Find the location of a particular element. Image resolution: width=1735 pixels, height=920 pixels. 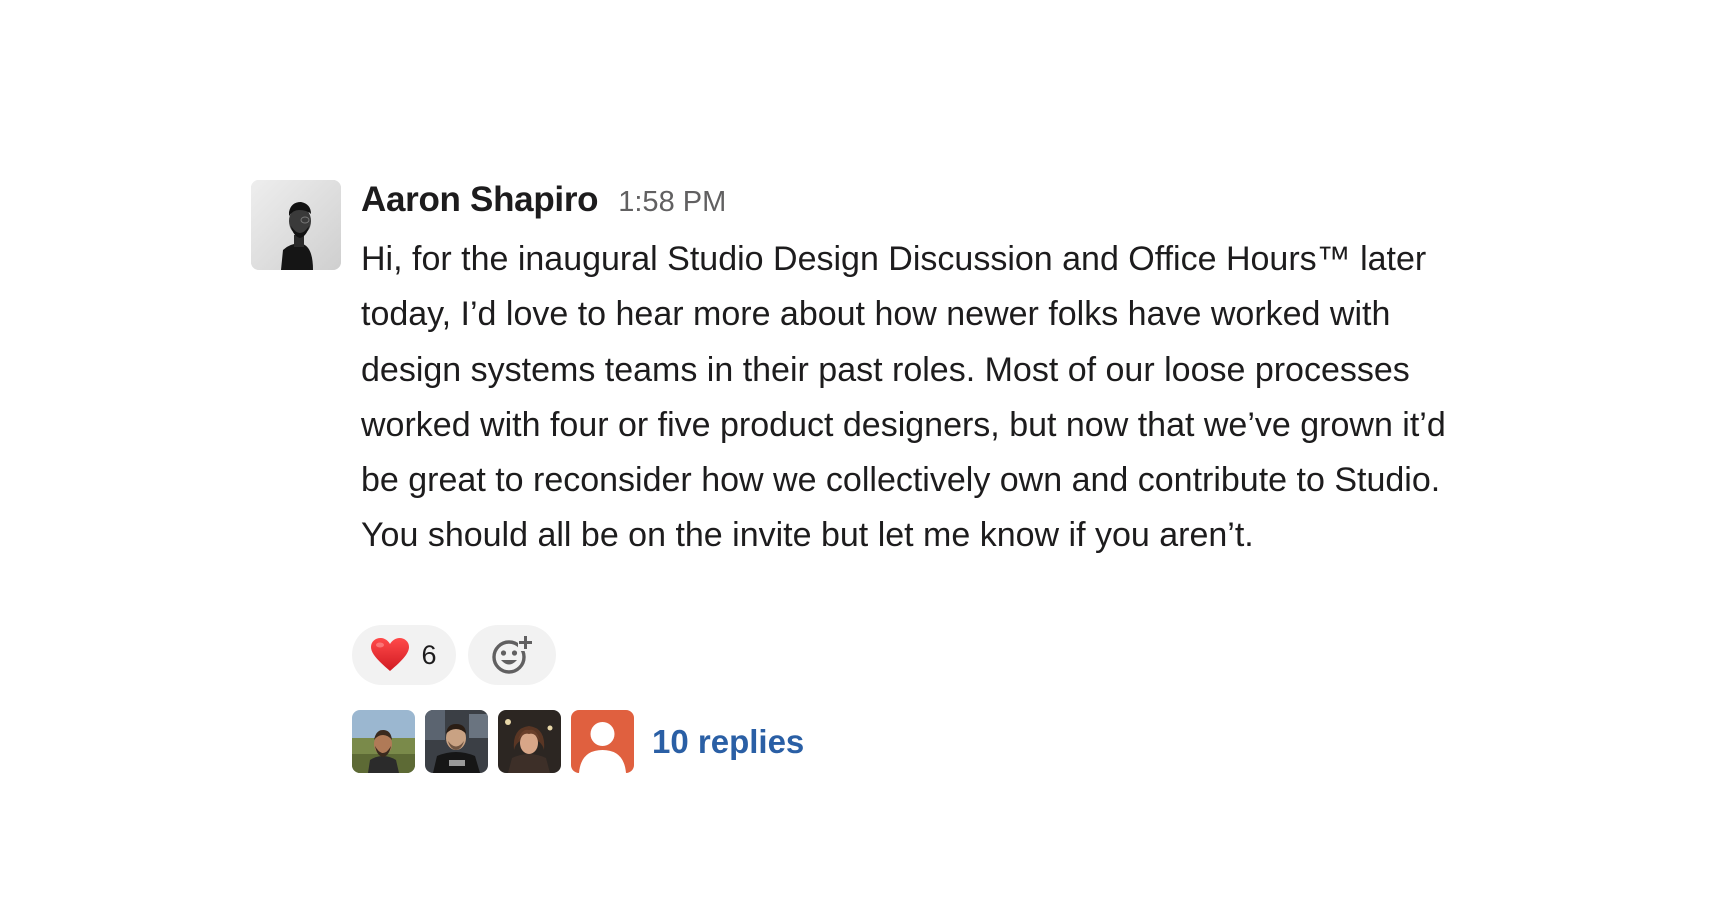

message-timestamp: 1:58 PM is located at coordinates (672, 202).